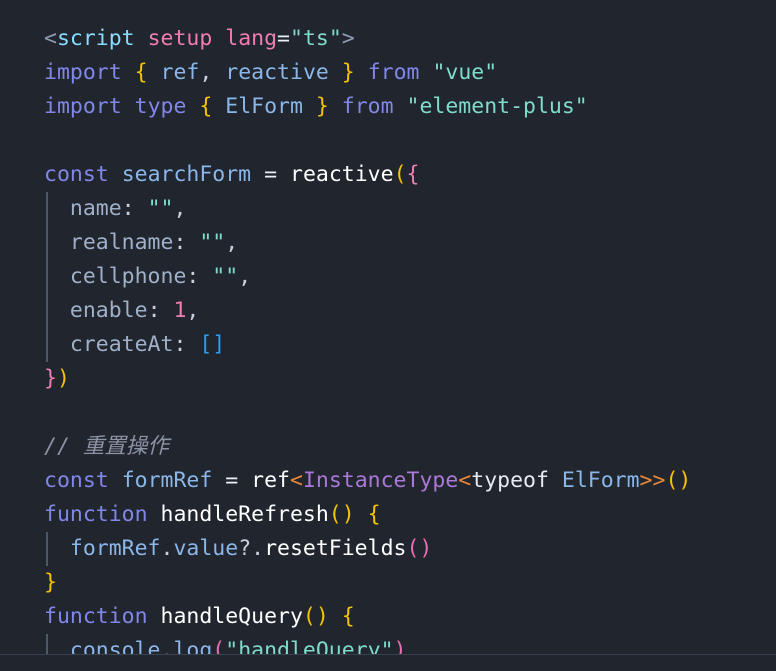  I want to click on code-token: (, so click(400, 174).